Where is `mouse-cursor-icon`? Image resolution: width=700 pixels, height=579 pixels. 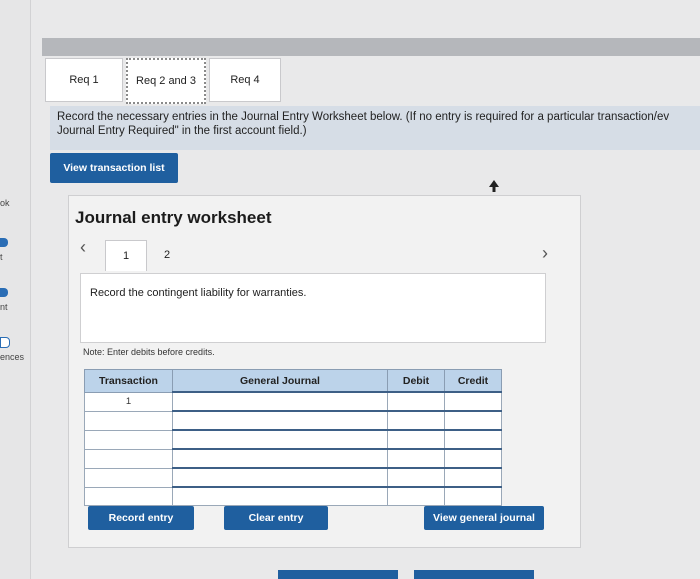
mouse-cursor-icon is located at coordinates (494, 186).